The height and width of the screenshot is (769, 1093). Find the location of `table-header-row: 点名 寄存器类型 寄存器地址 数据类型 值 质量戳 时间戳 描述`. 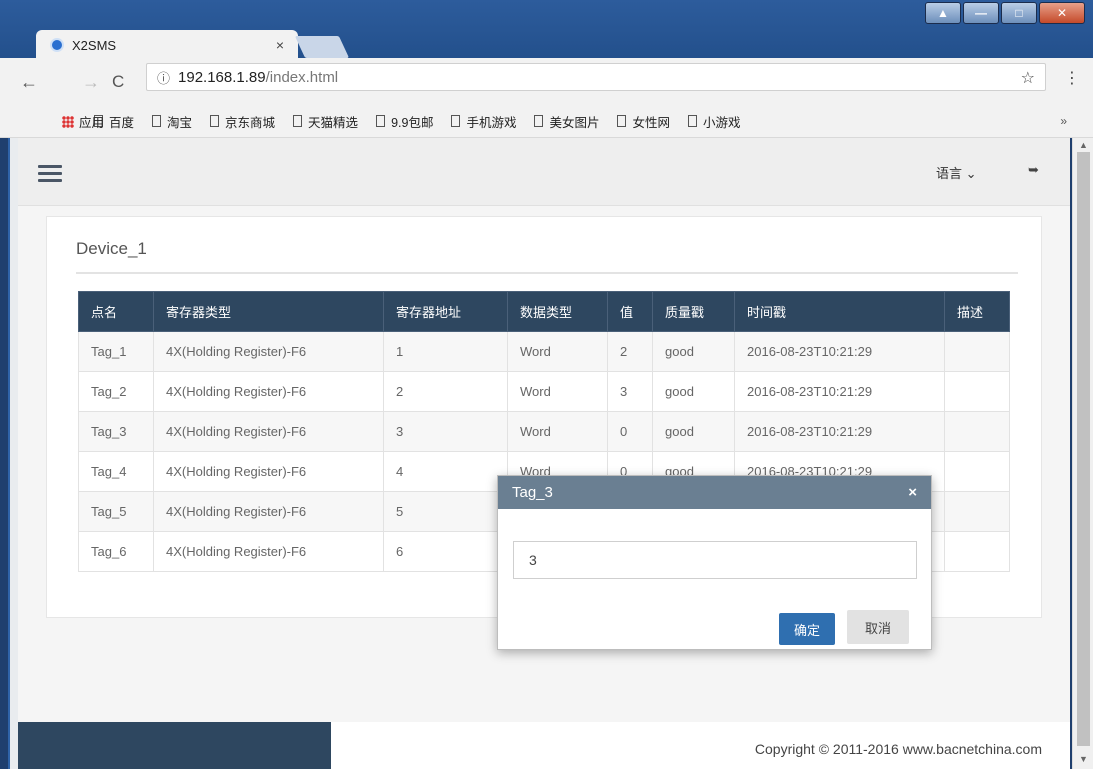

table-header-row: 点名 寄存器类型 寄存器地址 数据类型 值 质量戳 时间戳 描述 is located at coordinates (544, 311).